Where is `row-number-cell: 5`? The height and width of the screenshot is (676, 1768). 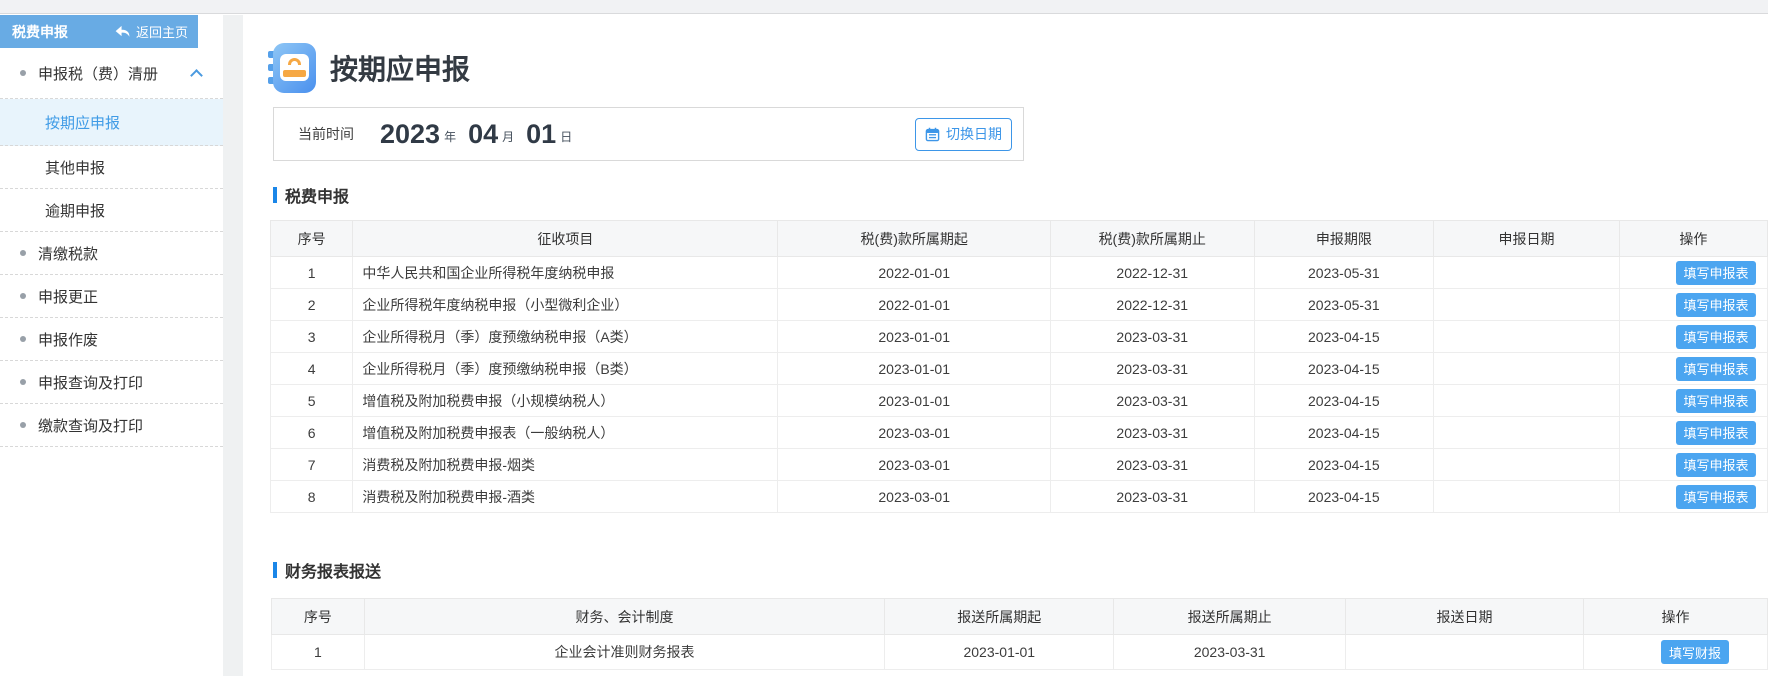
row-number-cell: 5 is located at coordinates (311, 400).